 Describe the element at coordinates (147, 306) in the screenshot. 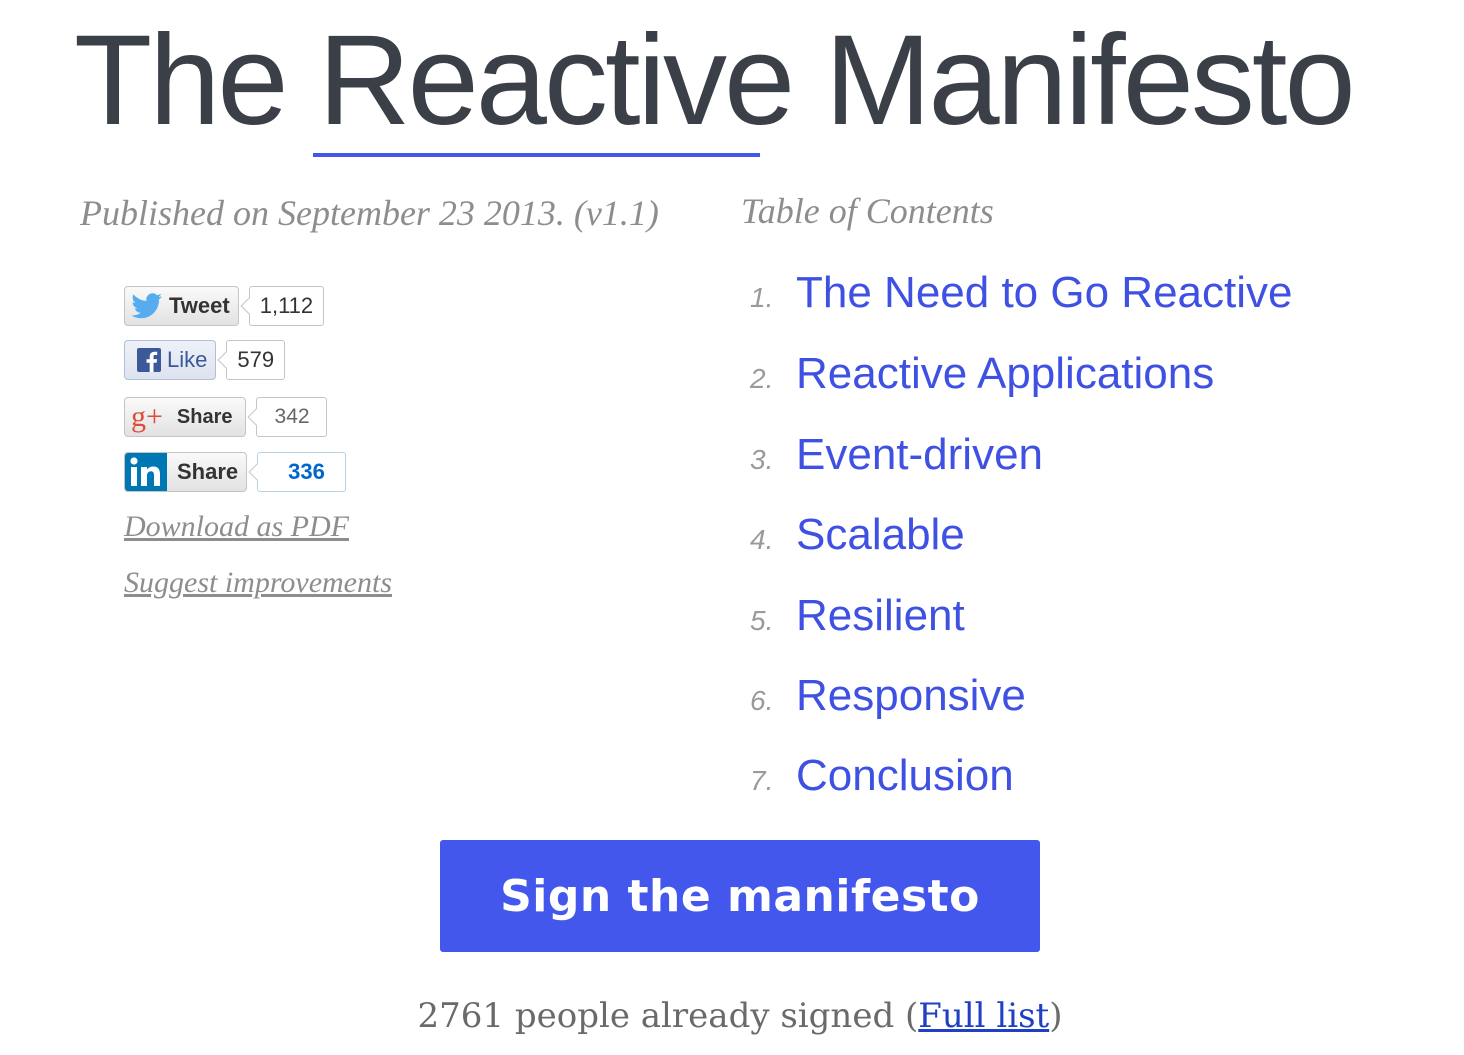

I see `twitter-bird-icon` at that location.